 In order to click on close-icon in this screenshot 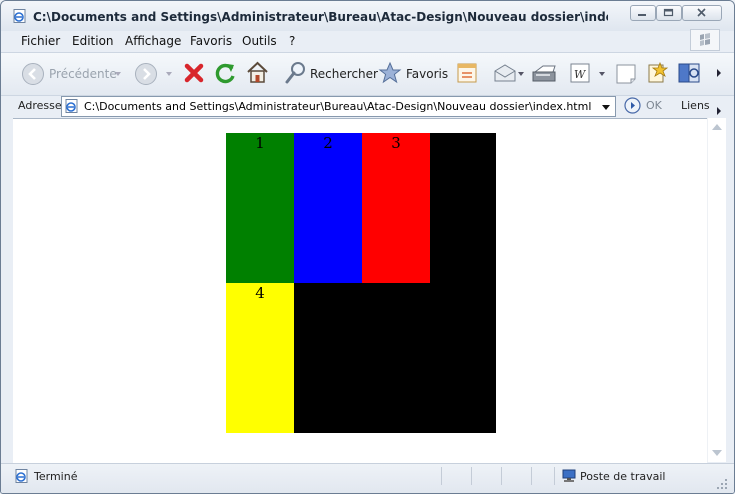, I will do `click(701, 12)`.